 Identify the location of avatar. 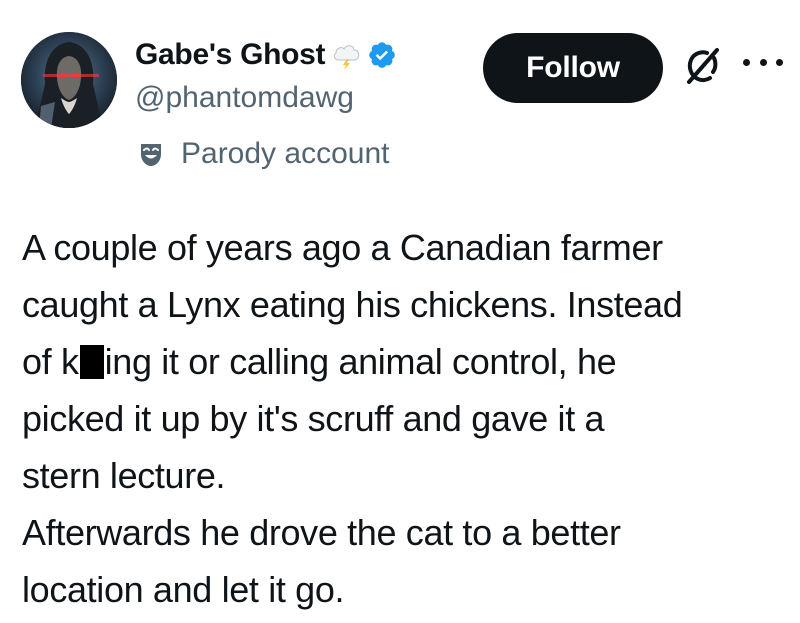
(69, 80).